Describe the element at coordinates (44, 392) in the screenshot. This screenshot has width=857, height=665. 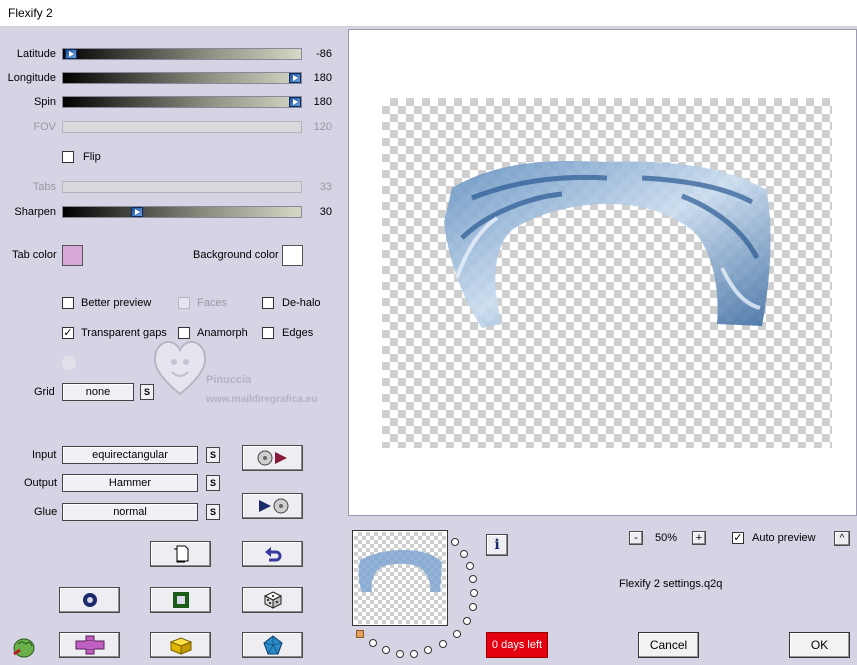
I see `grid-label: Grid` at that location.